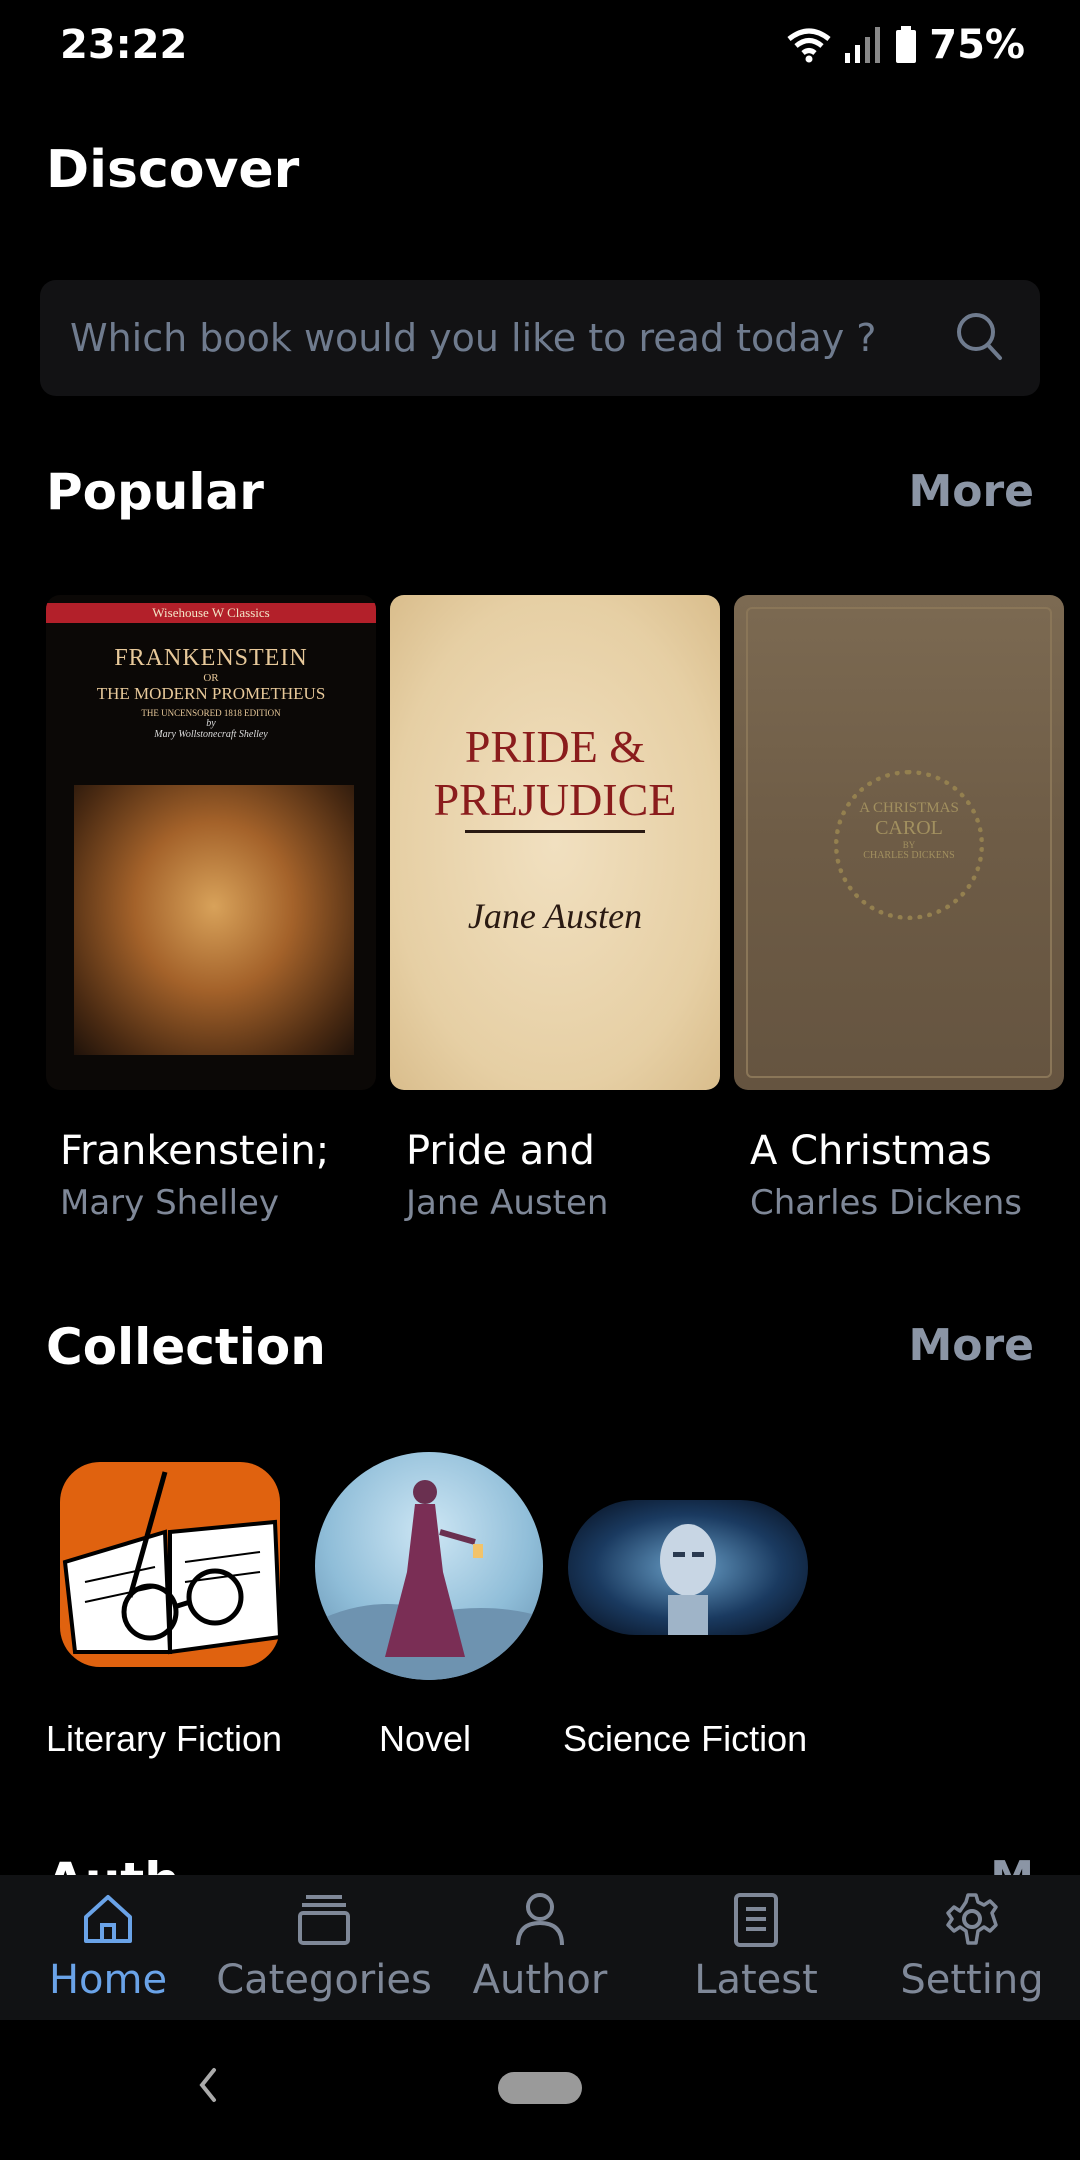 Image resolution: width=1080 pixels, height=2160 pixels. I want to click on cover-line-3: BY, so click(909, 845).